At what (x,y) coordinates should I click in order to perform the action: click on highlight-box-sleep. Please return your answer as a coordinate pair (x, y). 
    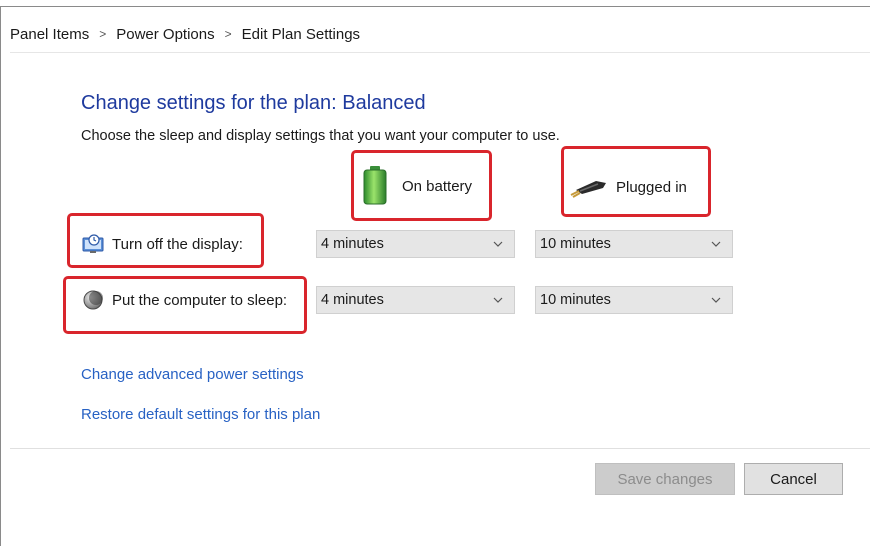
    Looking at the image, I should click on (185, 305).